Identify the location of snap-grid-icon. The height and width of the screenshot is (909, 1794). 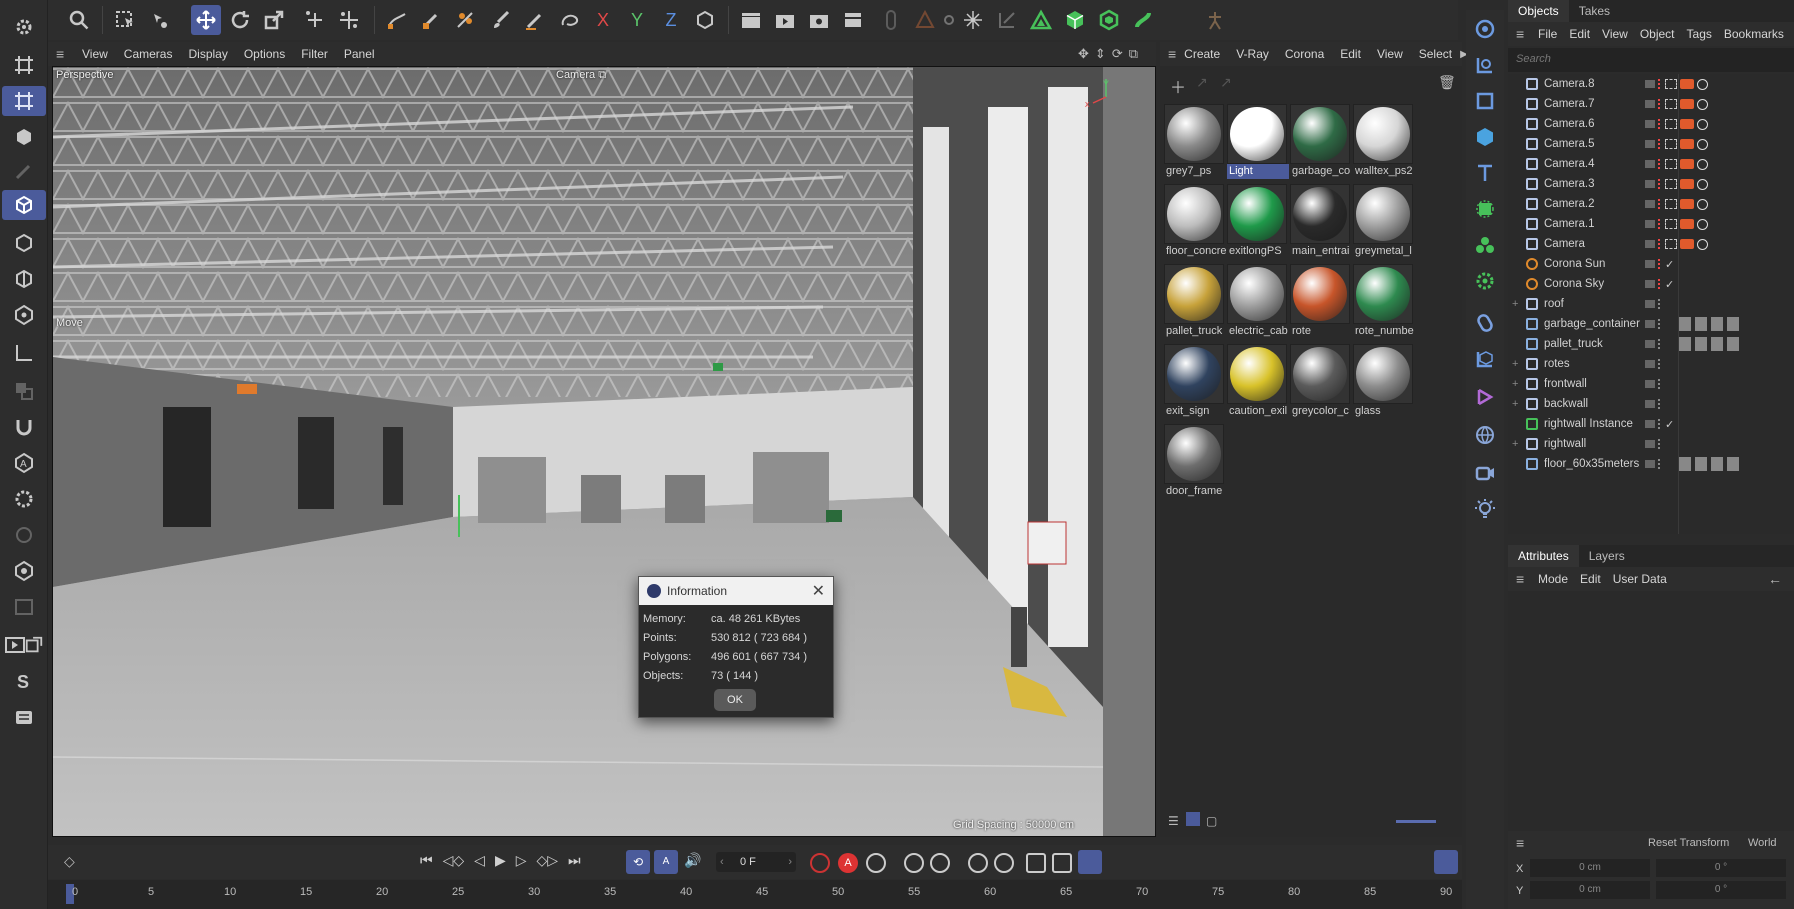
(24, 101).